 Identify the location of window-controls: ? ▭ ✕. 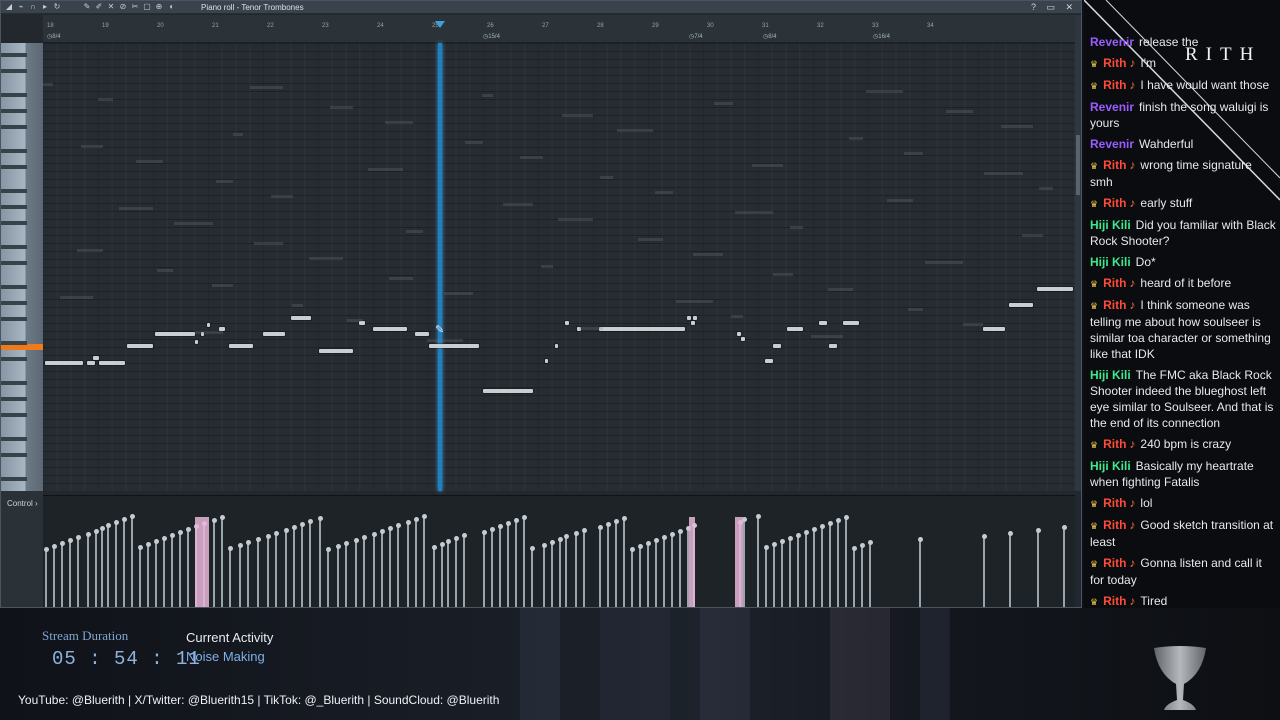
(1054, 7).